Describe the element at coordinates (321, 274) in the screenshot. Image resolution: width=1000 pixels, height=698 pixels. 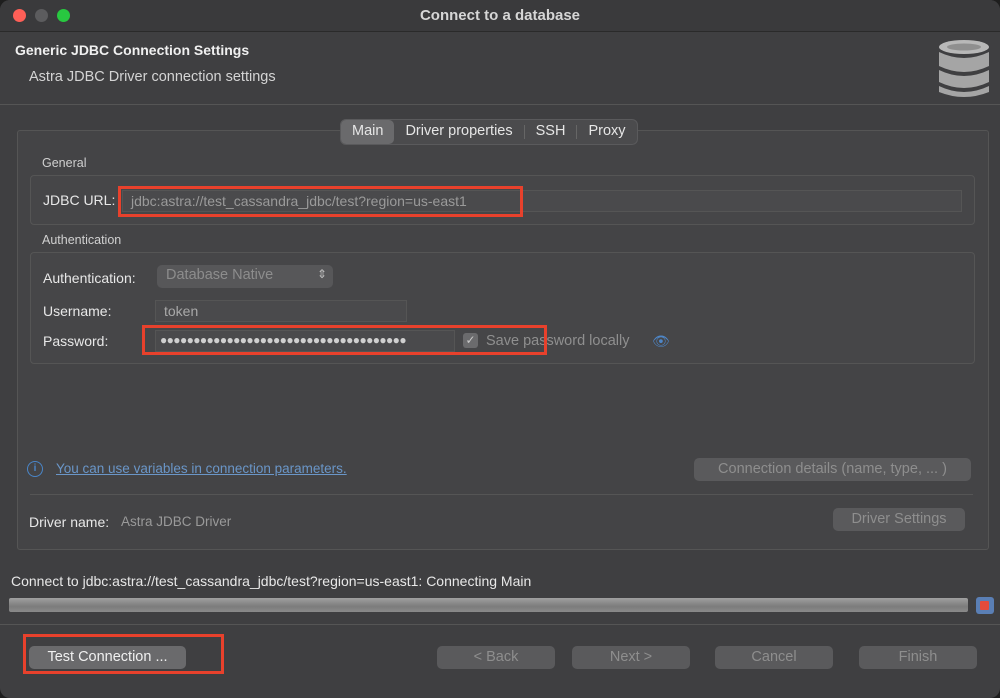
I see `select-arrows-icon: ⇕` at that location.